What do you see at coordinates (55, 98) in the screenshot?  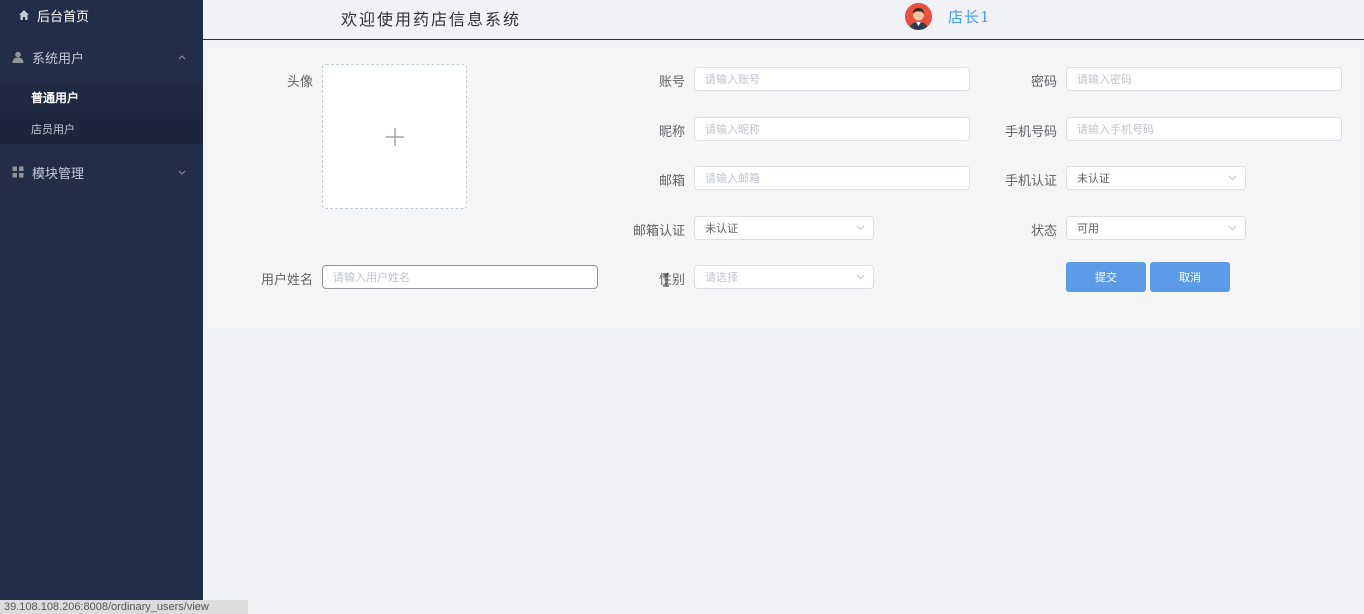 I see `sidebar-item-label: 普通用户` at bounding box center [55, 98].